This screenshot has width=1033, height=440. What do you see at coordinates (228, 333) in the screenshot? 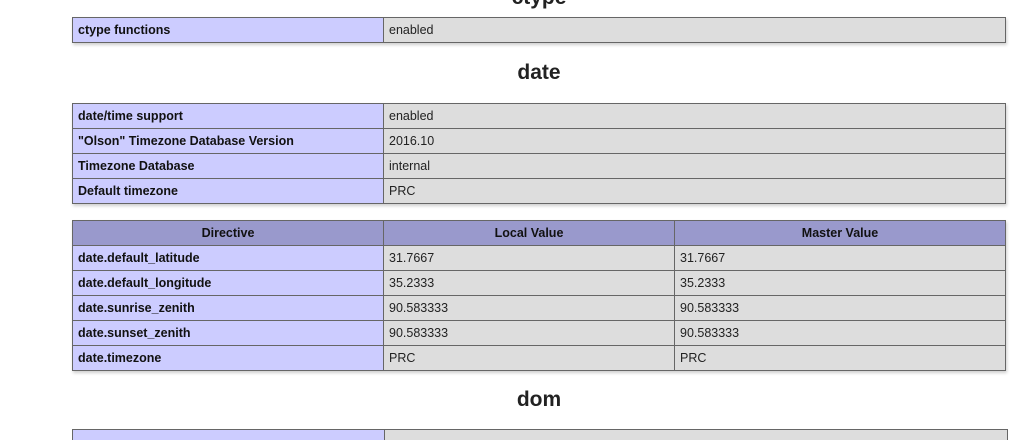
I see `directive-name: date.sunset_zenith` at bounding box center [228, 333].